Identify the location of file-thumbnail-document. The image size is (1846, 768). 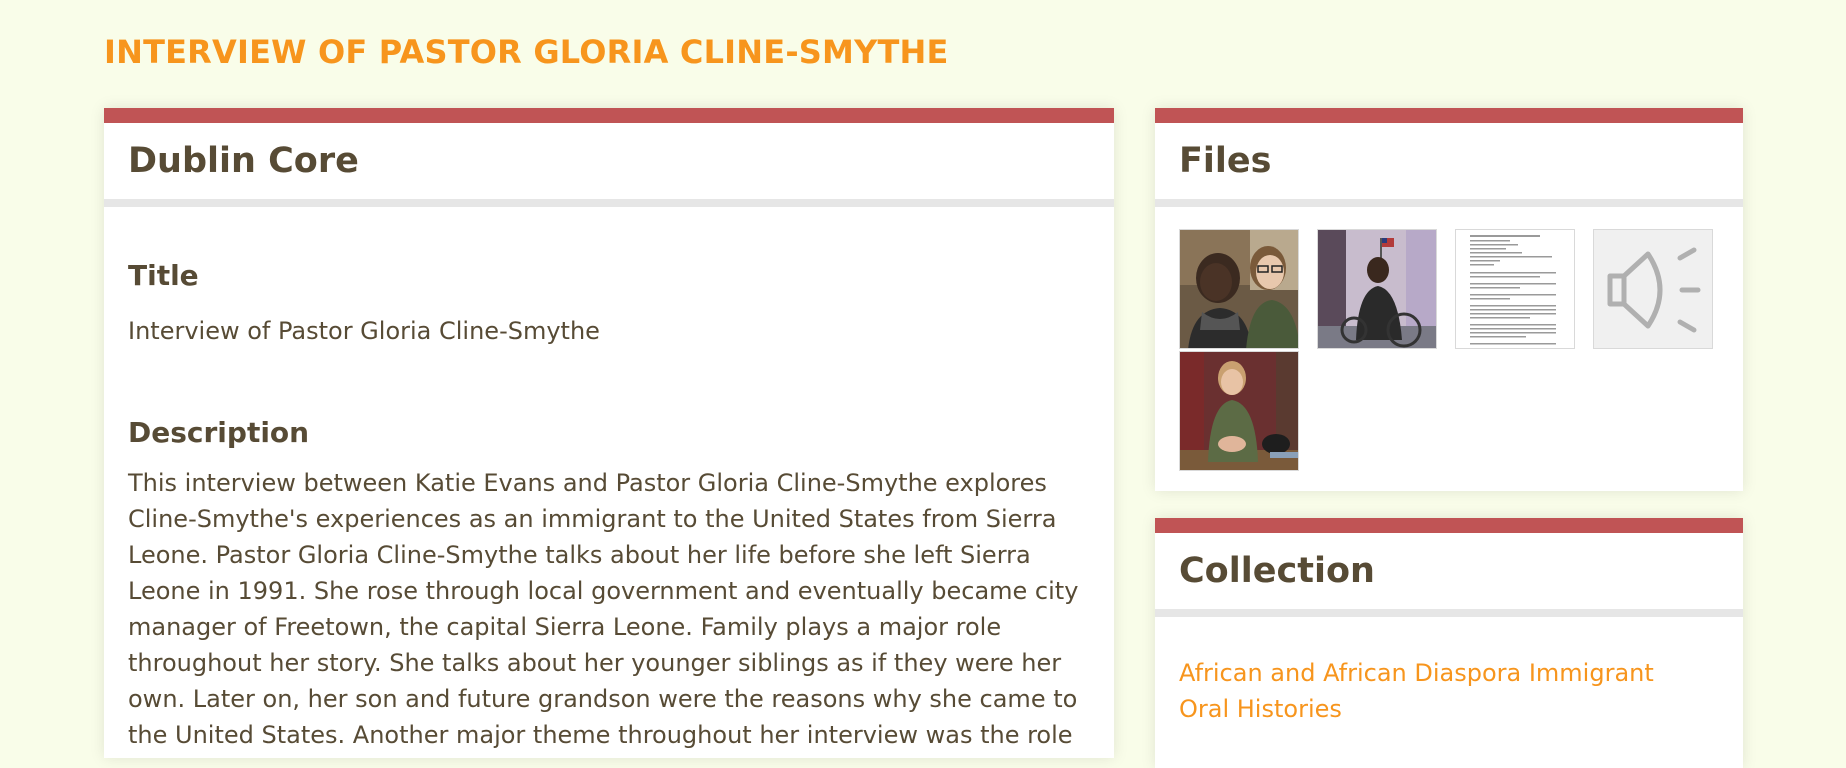
(1515, 289).